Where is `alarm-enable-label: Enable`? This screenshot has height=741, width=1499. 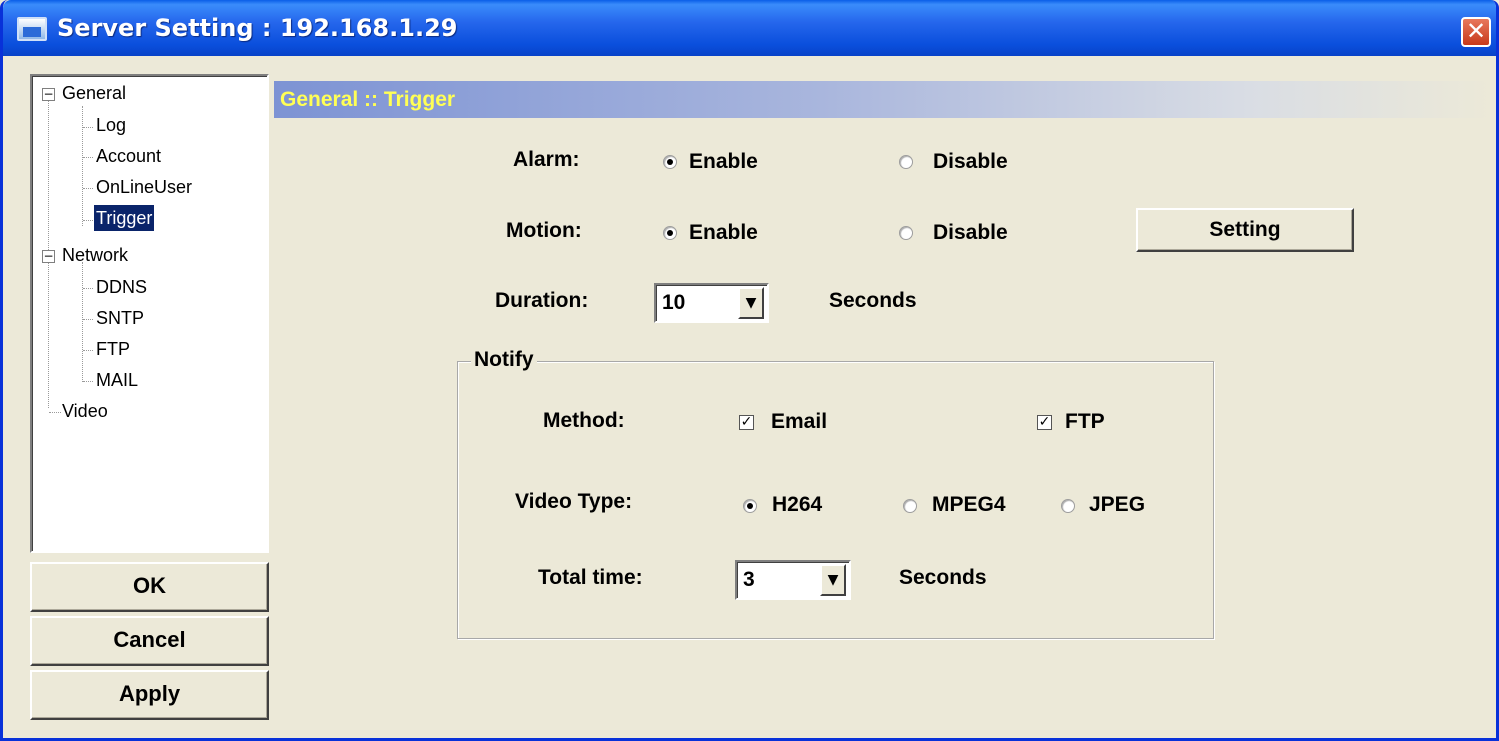 alarm-enable-label: Enable is located at coordinates (723, 162).